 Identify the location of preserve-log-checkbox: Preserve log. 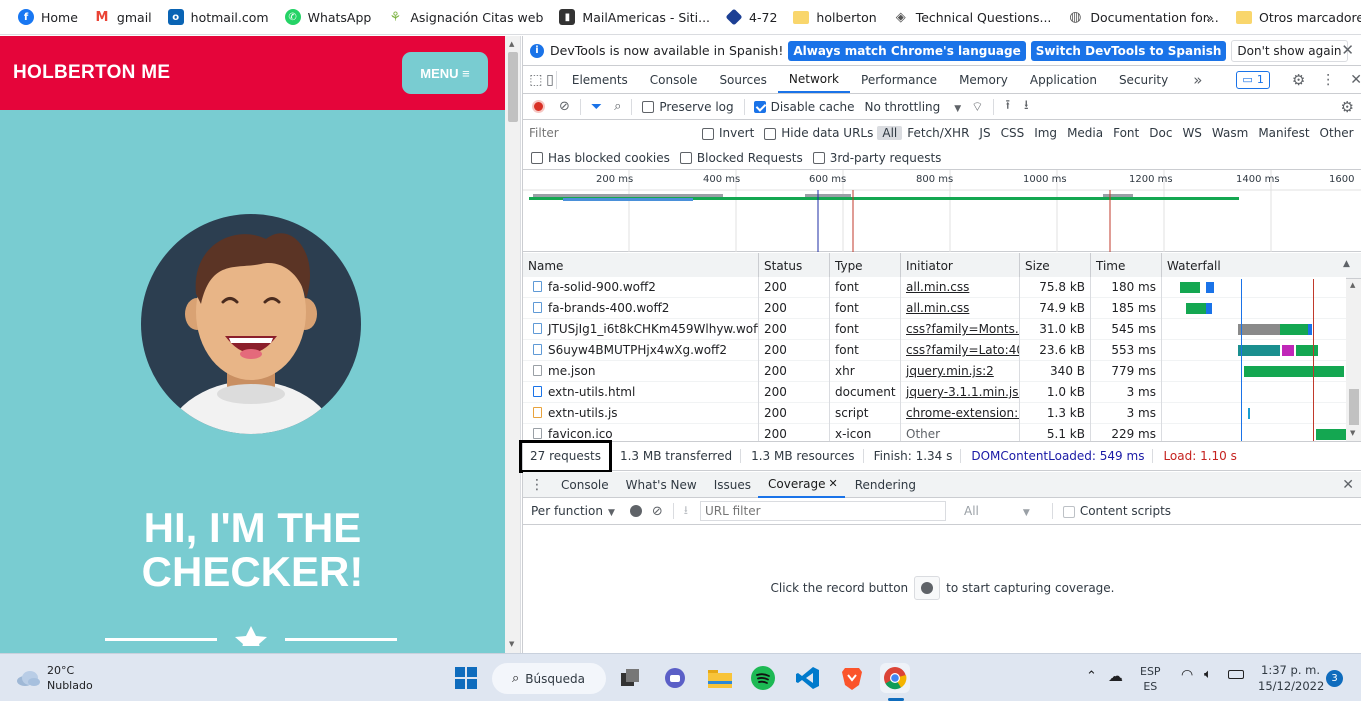
(688, 107).